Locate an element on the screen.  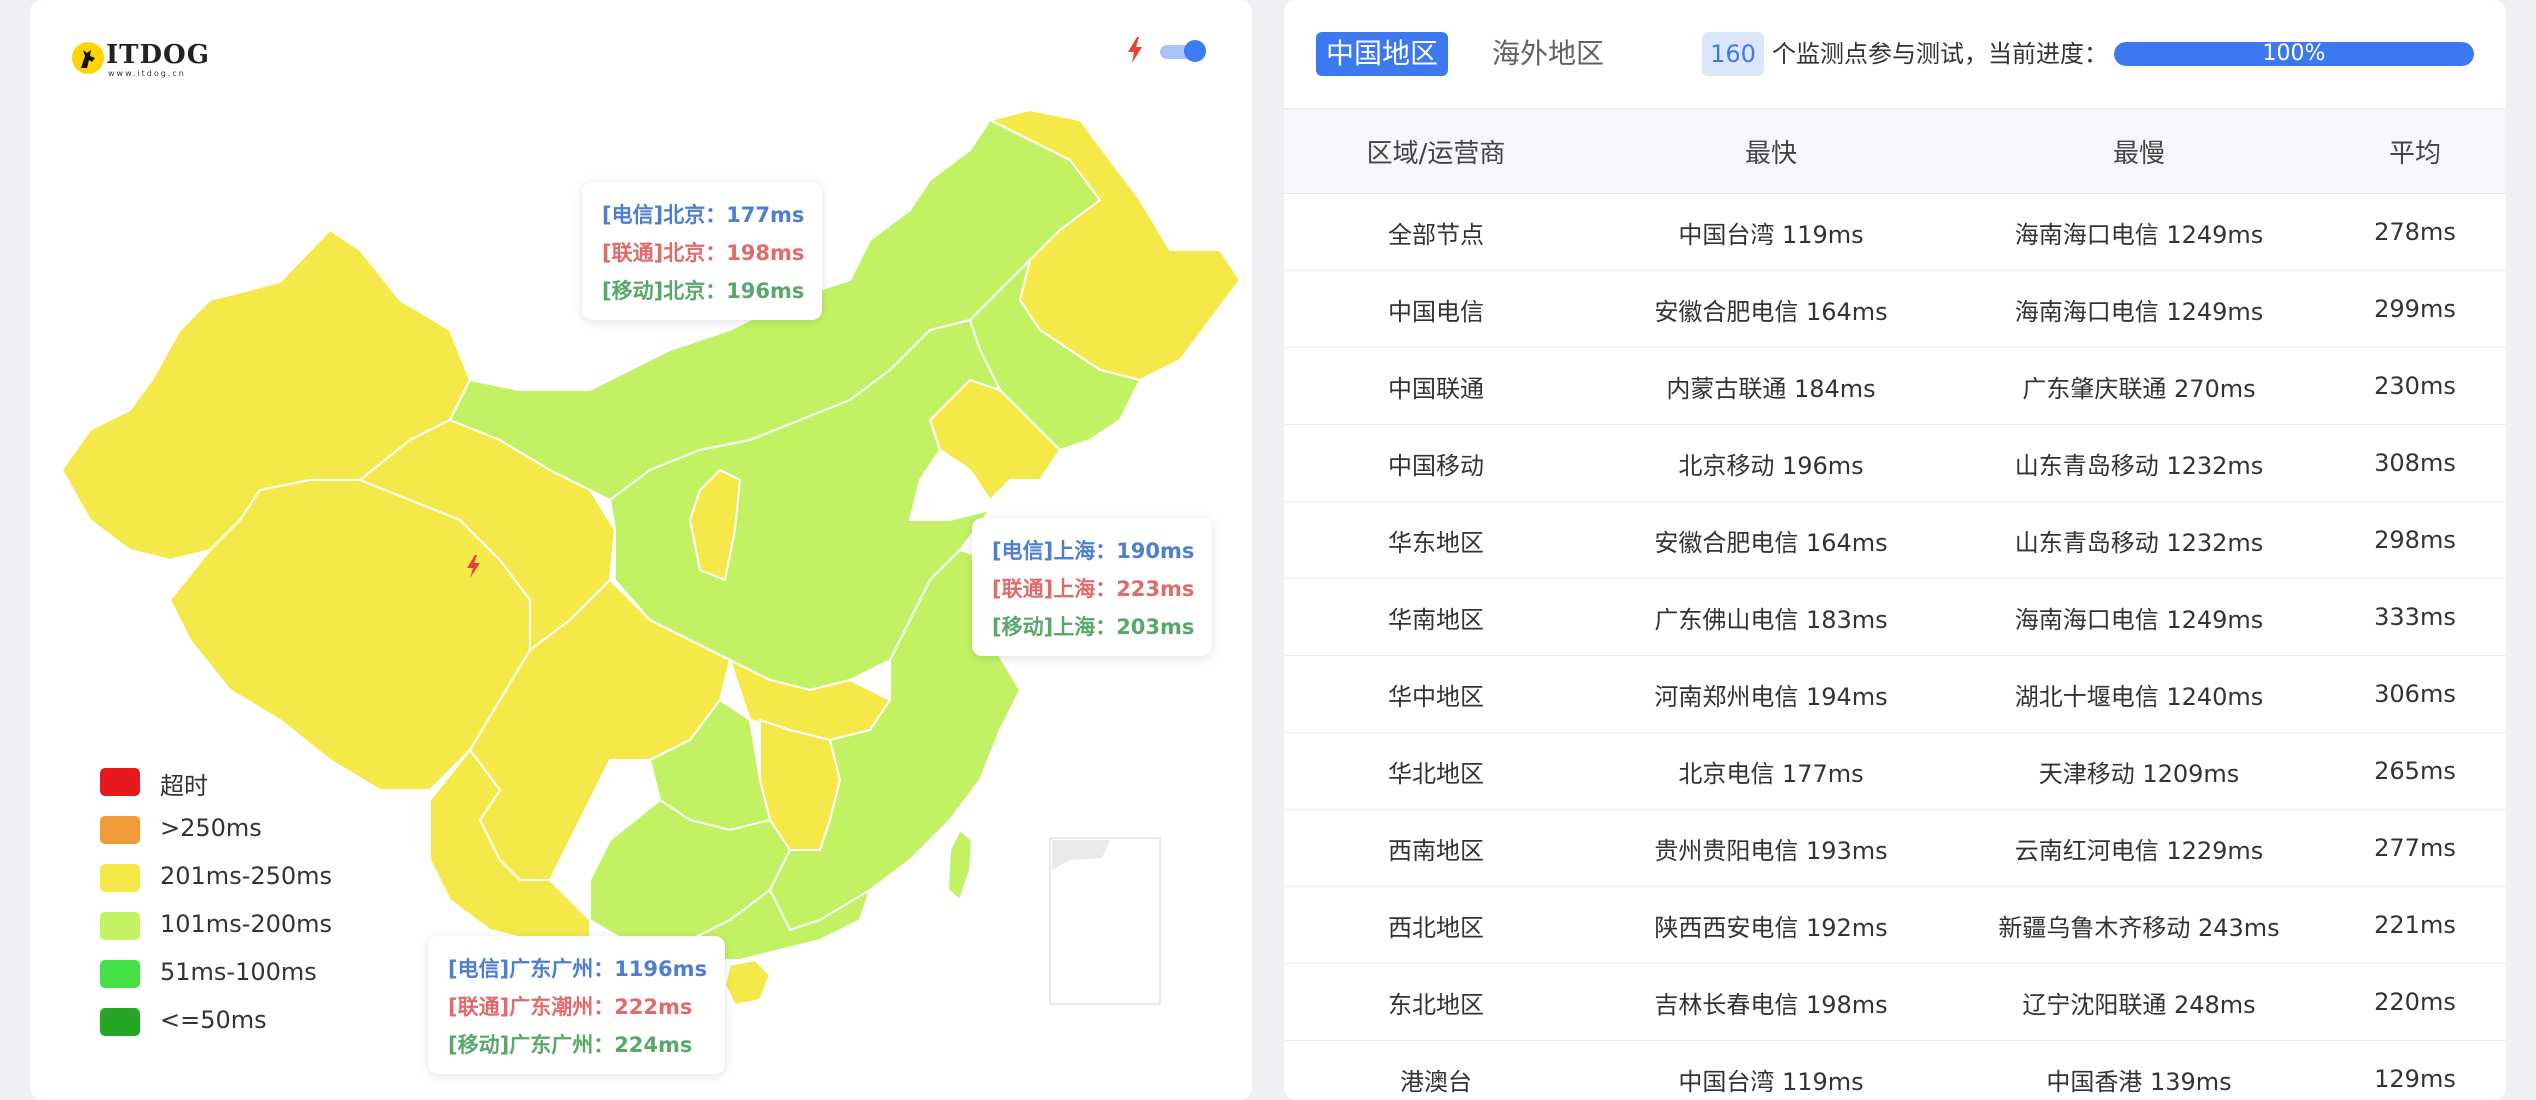
table-row: 中国移动 北京移动 196ms 山东青岛移动 1232ms 308ms is located at coordinates (1895, 463).